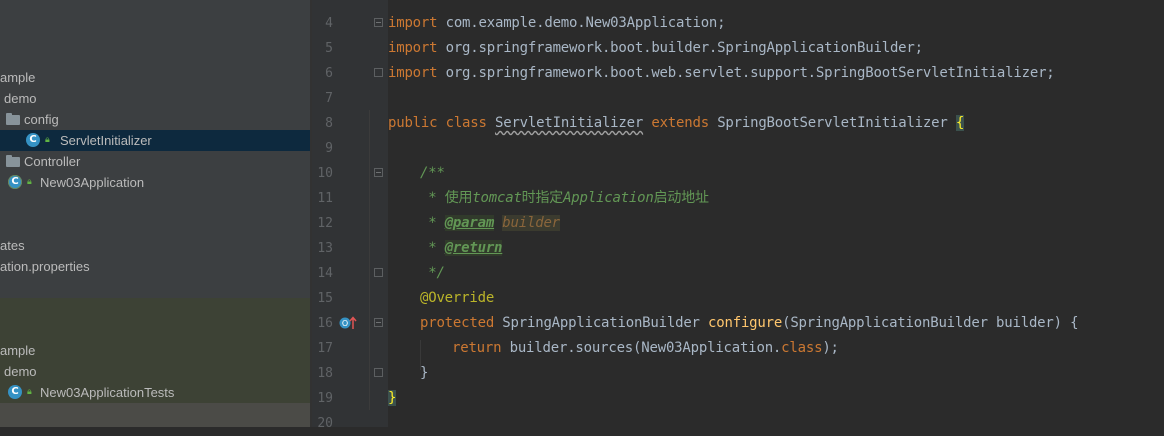 The width and height of the screenshot is (1164, 436). What do you see at coordinates (424, 373) in the screenshot?
I see `code-line-18: }` at bounding box center [424, 373].